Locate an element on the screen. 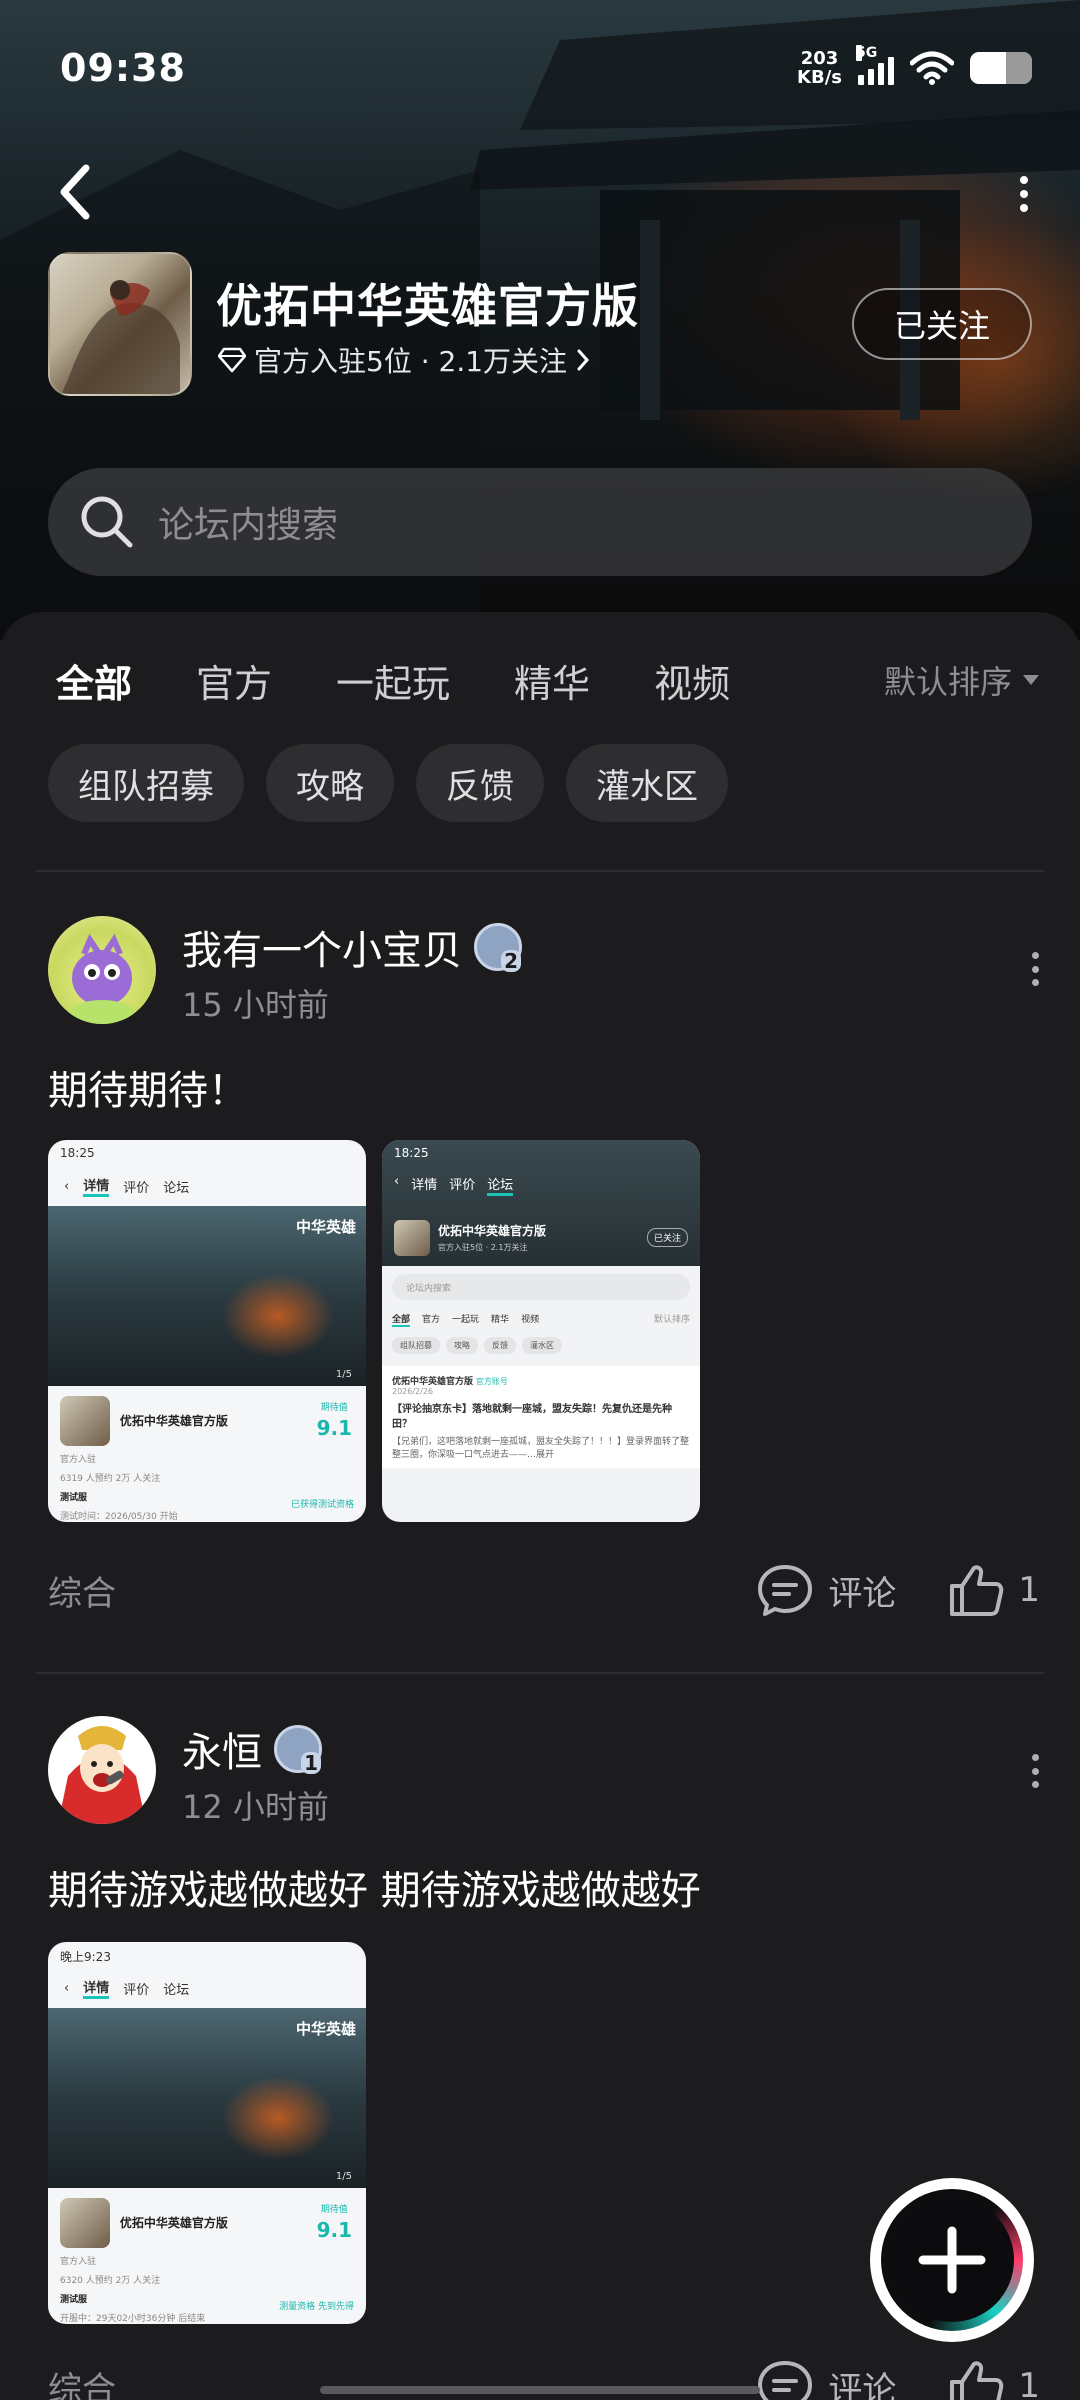 This screenshot has height=2400, width=1080. app-icon is located at coordinates (120, 324).